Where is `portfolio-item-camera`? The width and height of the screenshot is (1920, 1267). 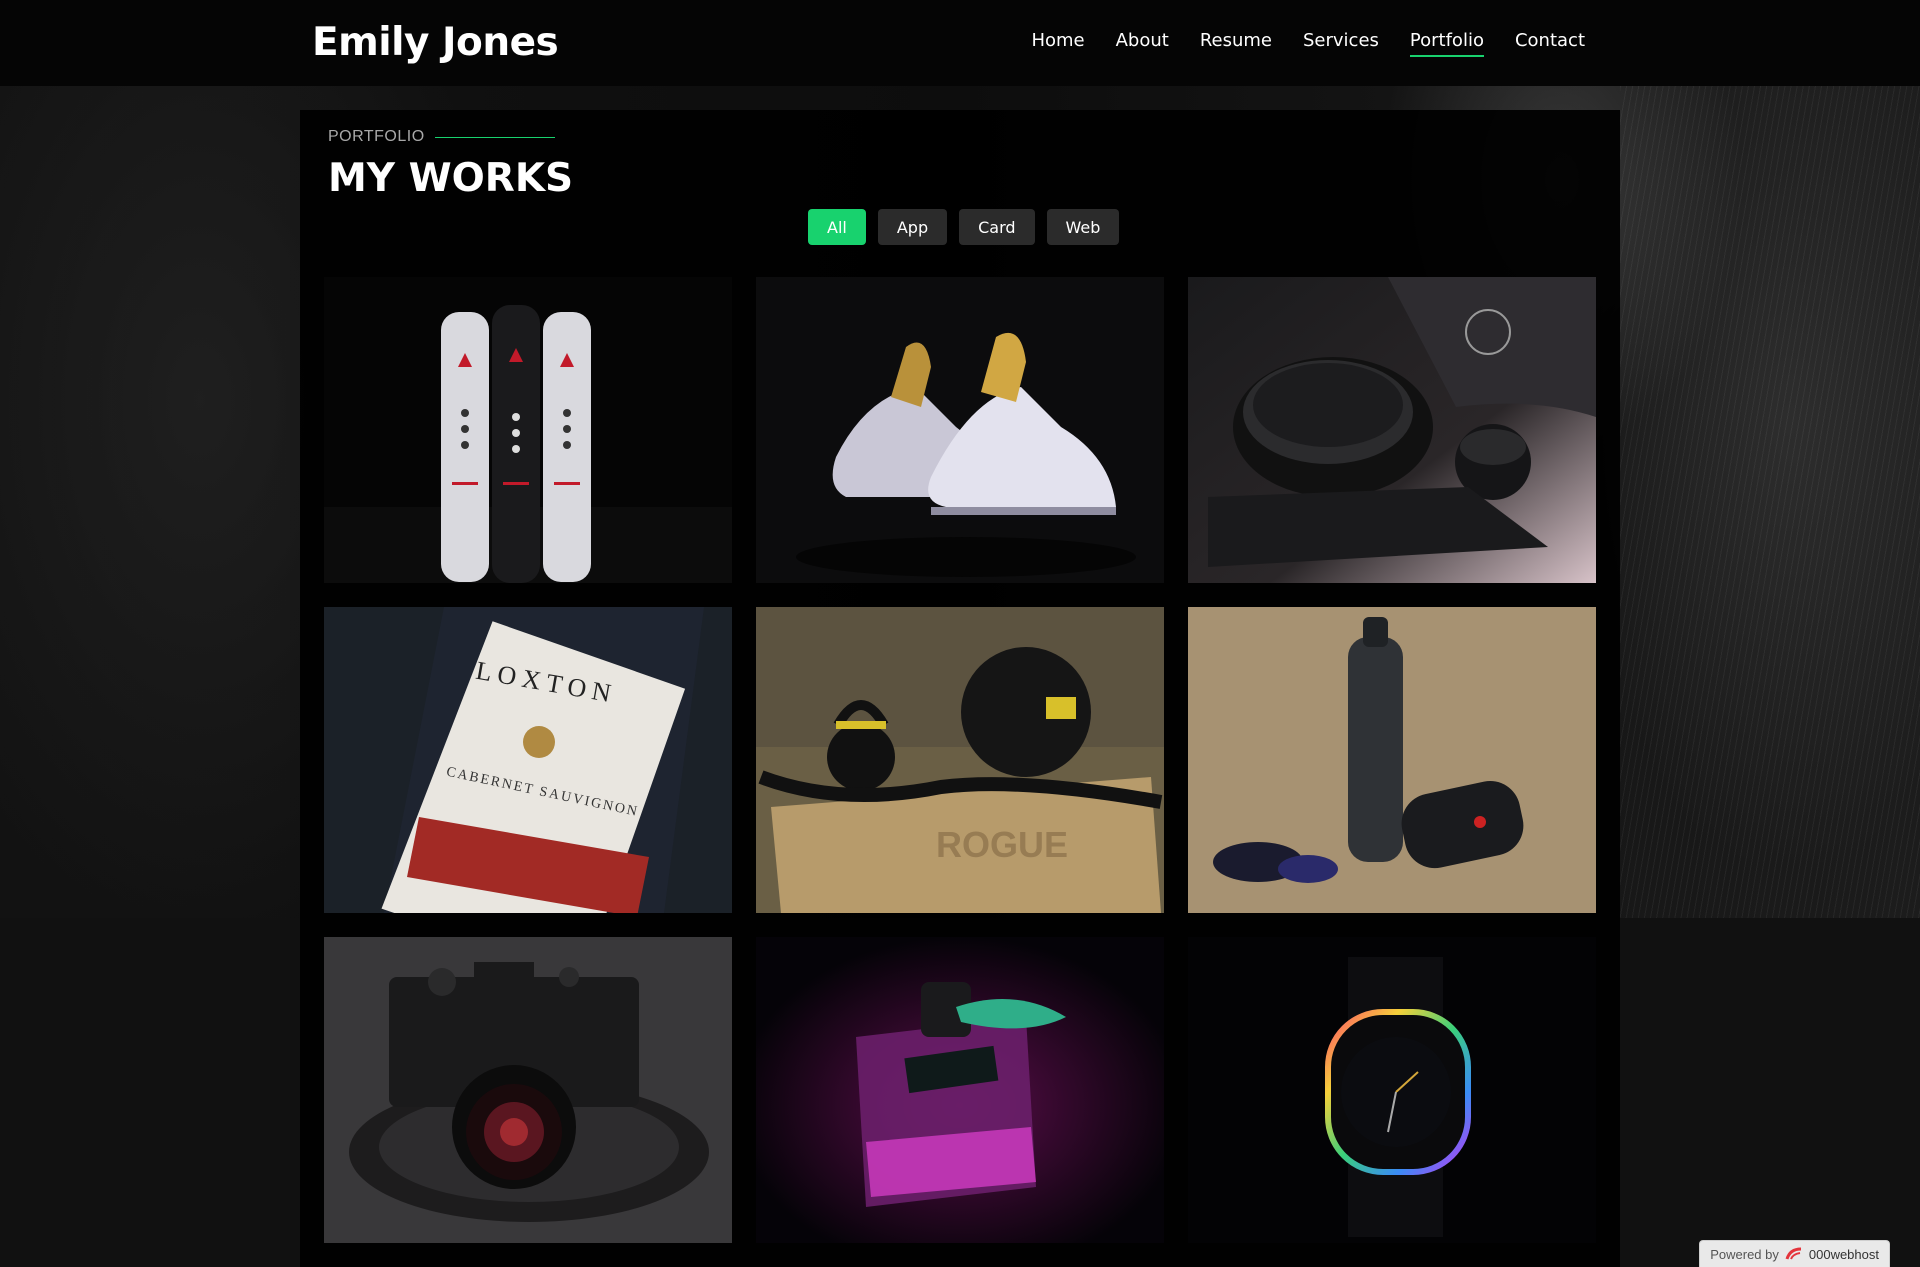
portfolio-item-camera is located at coordinates (528, 1090).